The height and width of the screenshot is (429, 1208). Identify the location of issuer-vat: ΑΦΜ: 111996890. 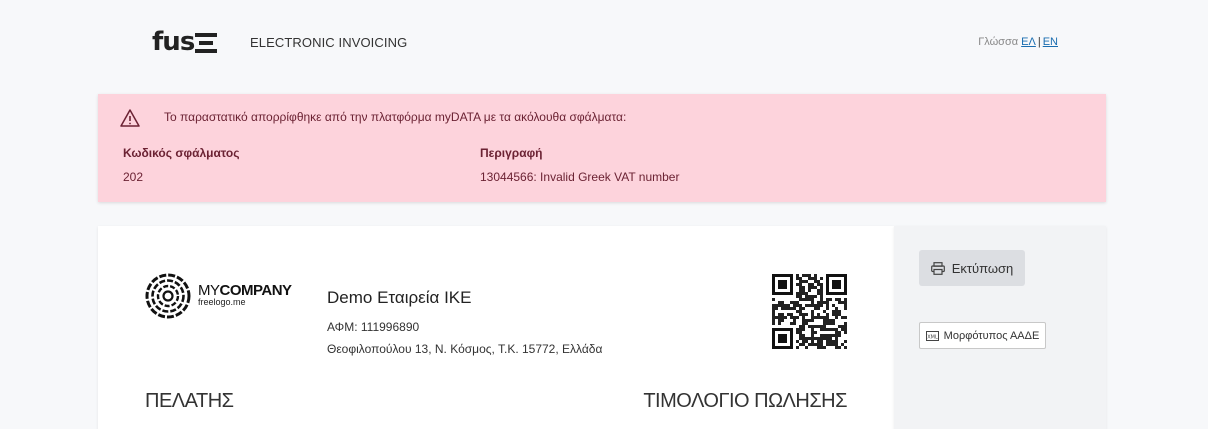
(373, 327).